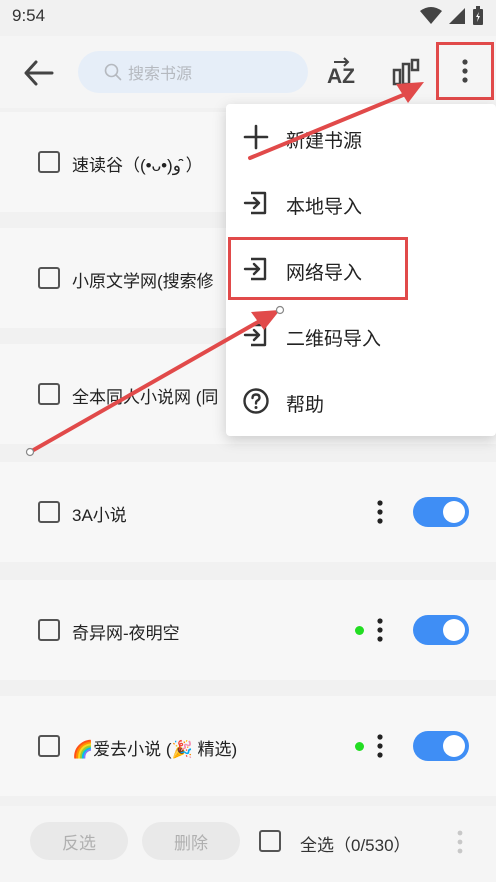 The width and height of the screenshot is (496, 882). I want to click on menu-item-label: 二维码导入, so click(334, 339).